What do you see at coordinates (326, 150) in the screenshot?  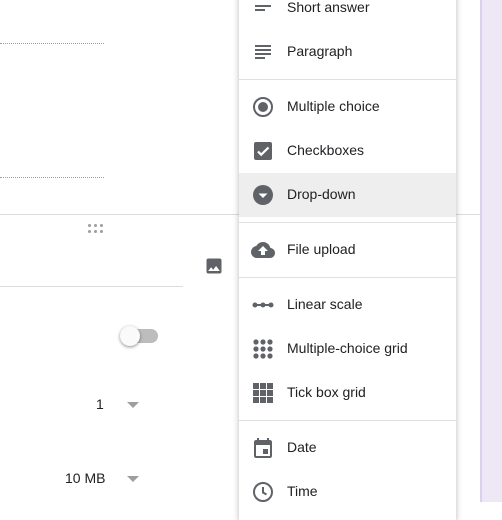 I see `menu-item-label: Checkboxes` at bounding box center [326, 150].